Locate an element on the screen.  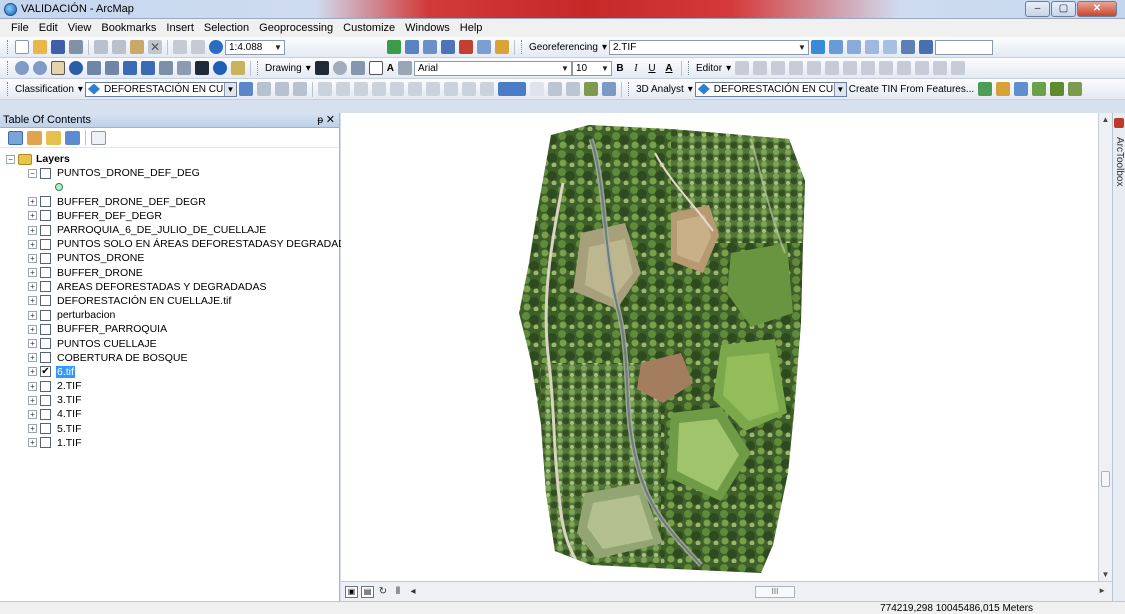
raster-icon is located at coordinates (450, 89).